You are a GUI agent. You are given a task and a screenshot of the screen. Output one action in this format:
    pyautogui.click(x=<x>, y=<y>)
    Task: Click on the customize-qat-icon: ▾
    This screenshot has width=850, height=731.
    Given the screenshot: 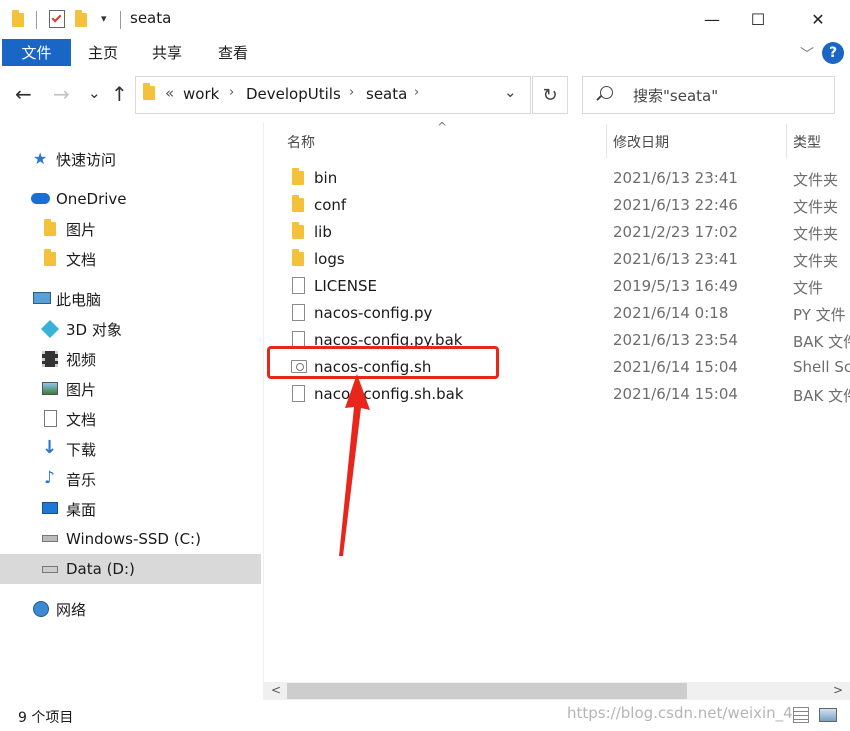 What is the action you would take?
    pyautogui.click(x=104, y=18)
    